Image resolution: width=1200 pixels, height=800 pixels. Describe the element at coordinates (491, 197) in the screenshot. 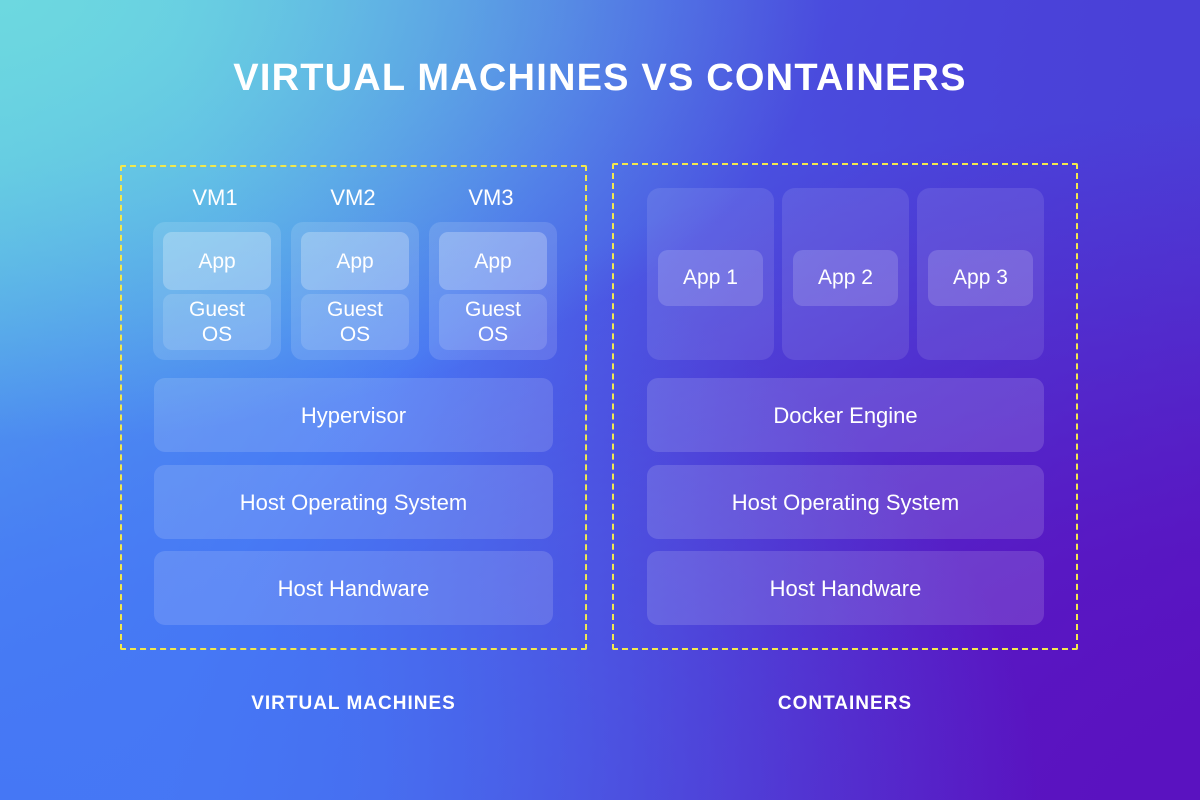

I see `vm-column-label-3: VM3` at that location.